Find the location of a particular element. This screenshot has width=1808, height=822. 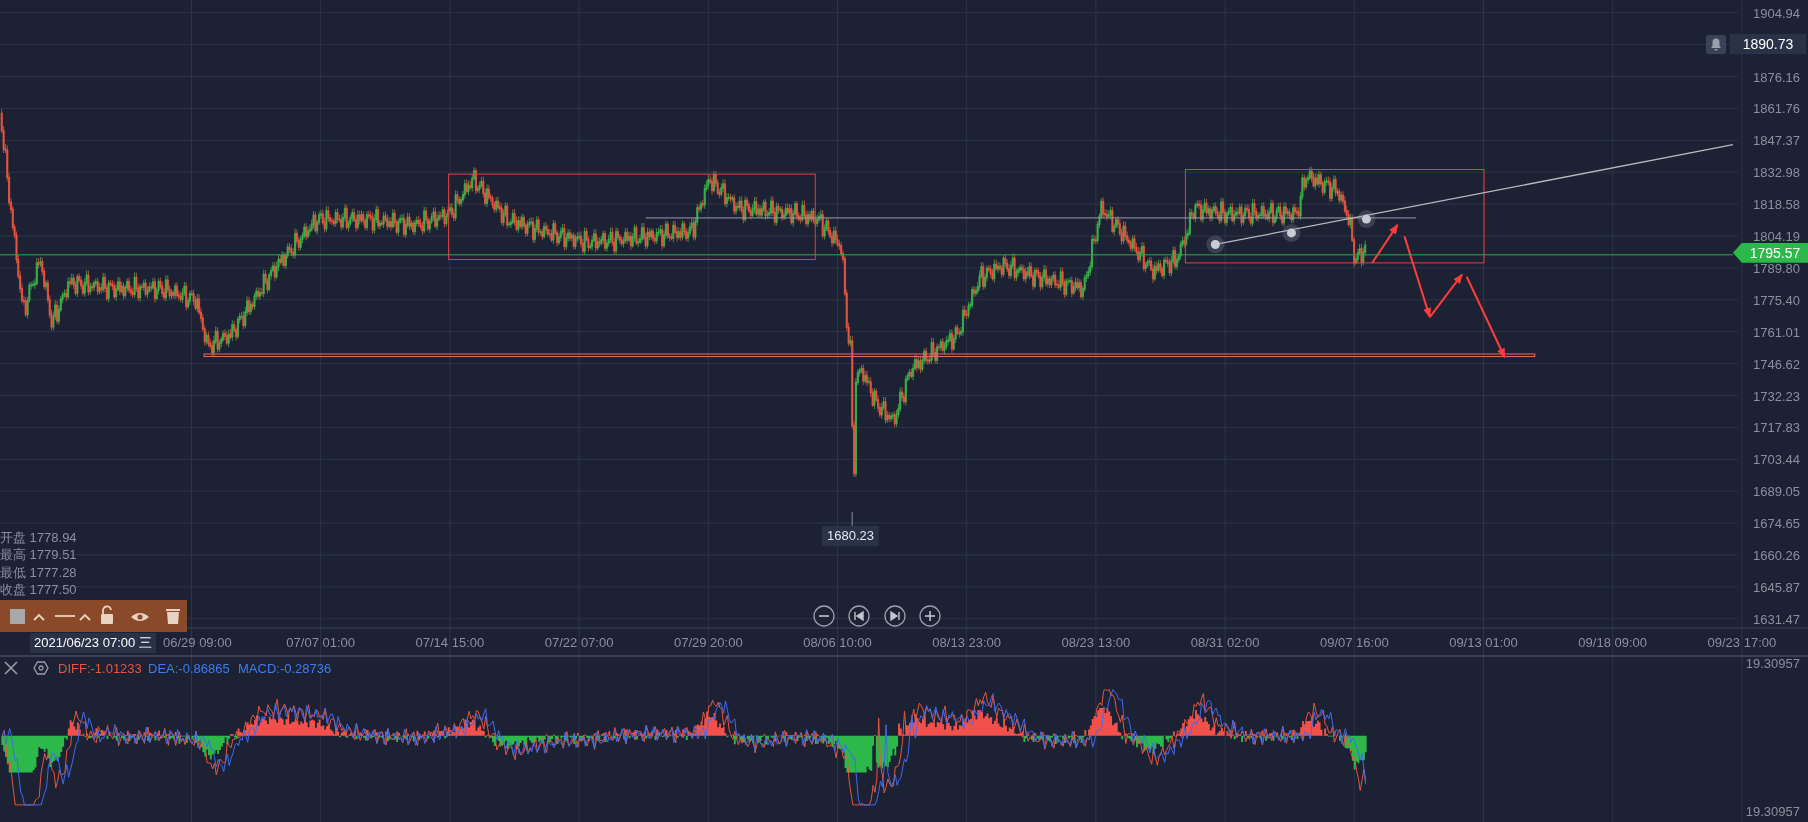

time-axis-label: 09/23 17:00 is located at coordinates (1742, 642).